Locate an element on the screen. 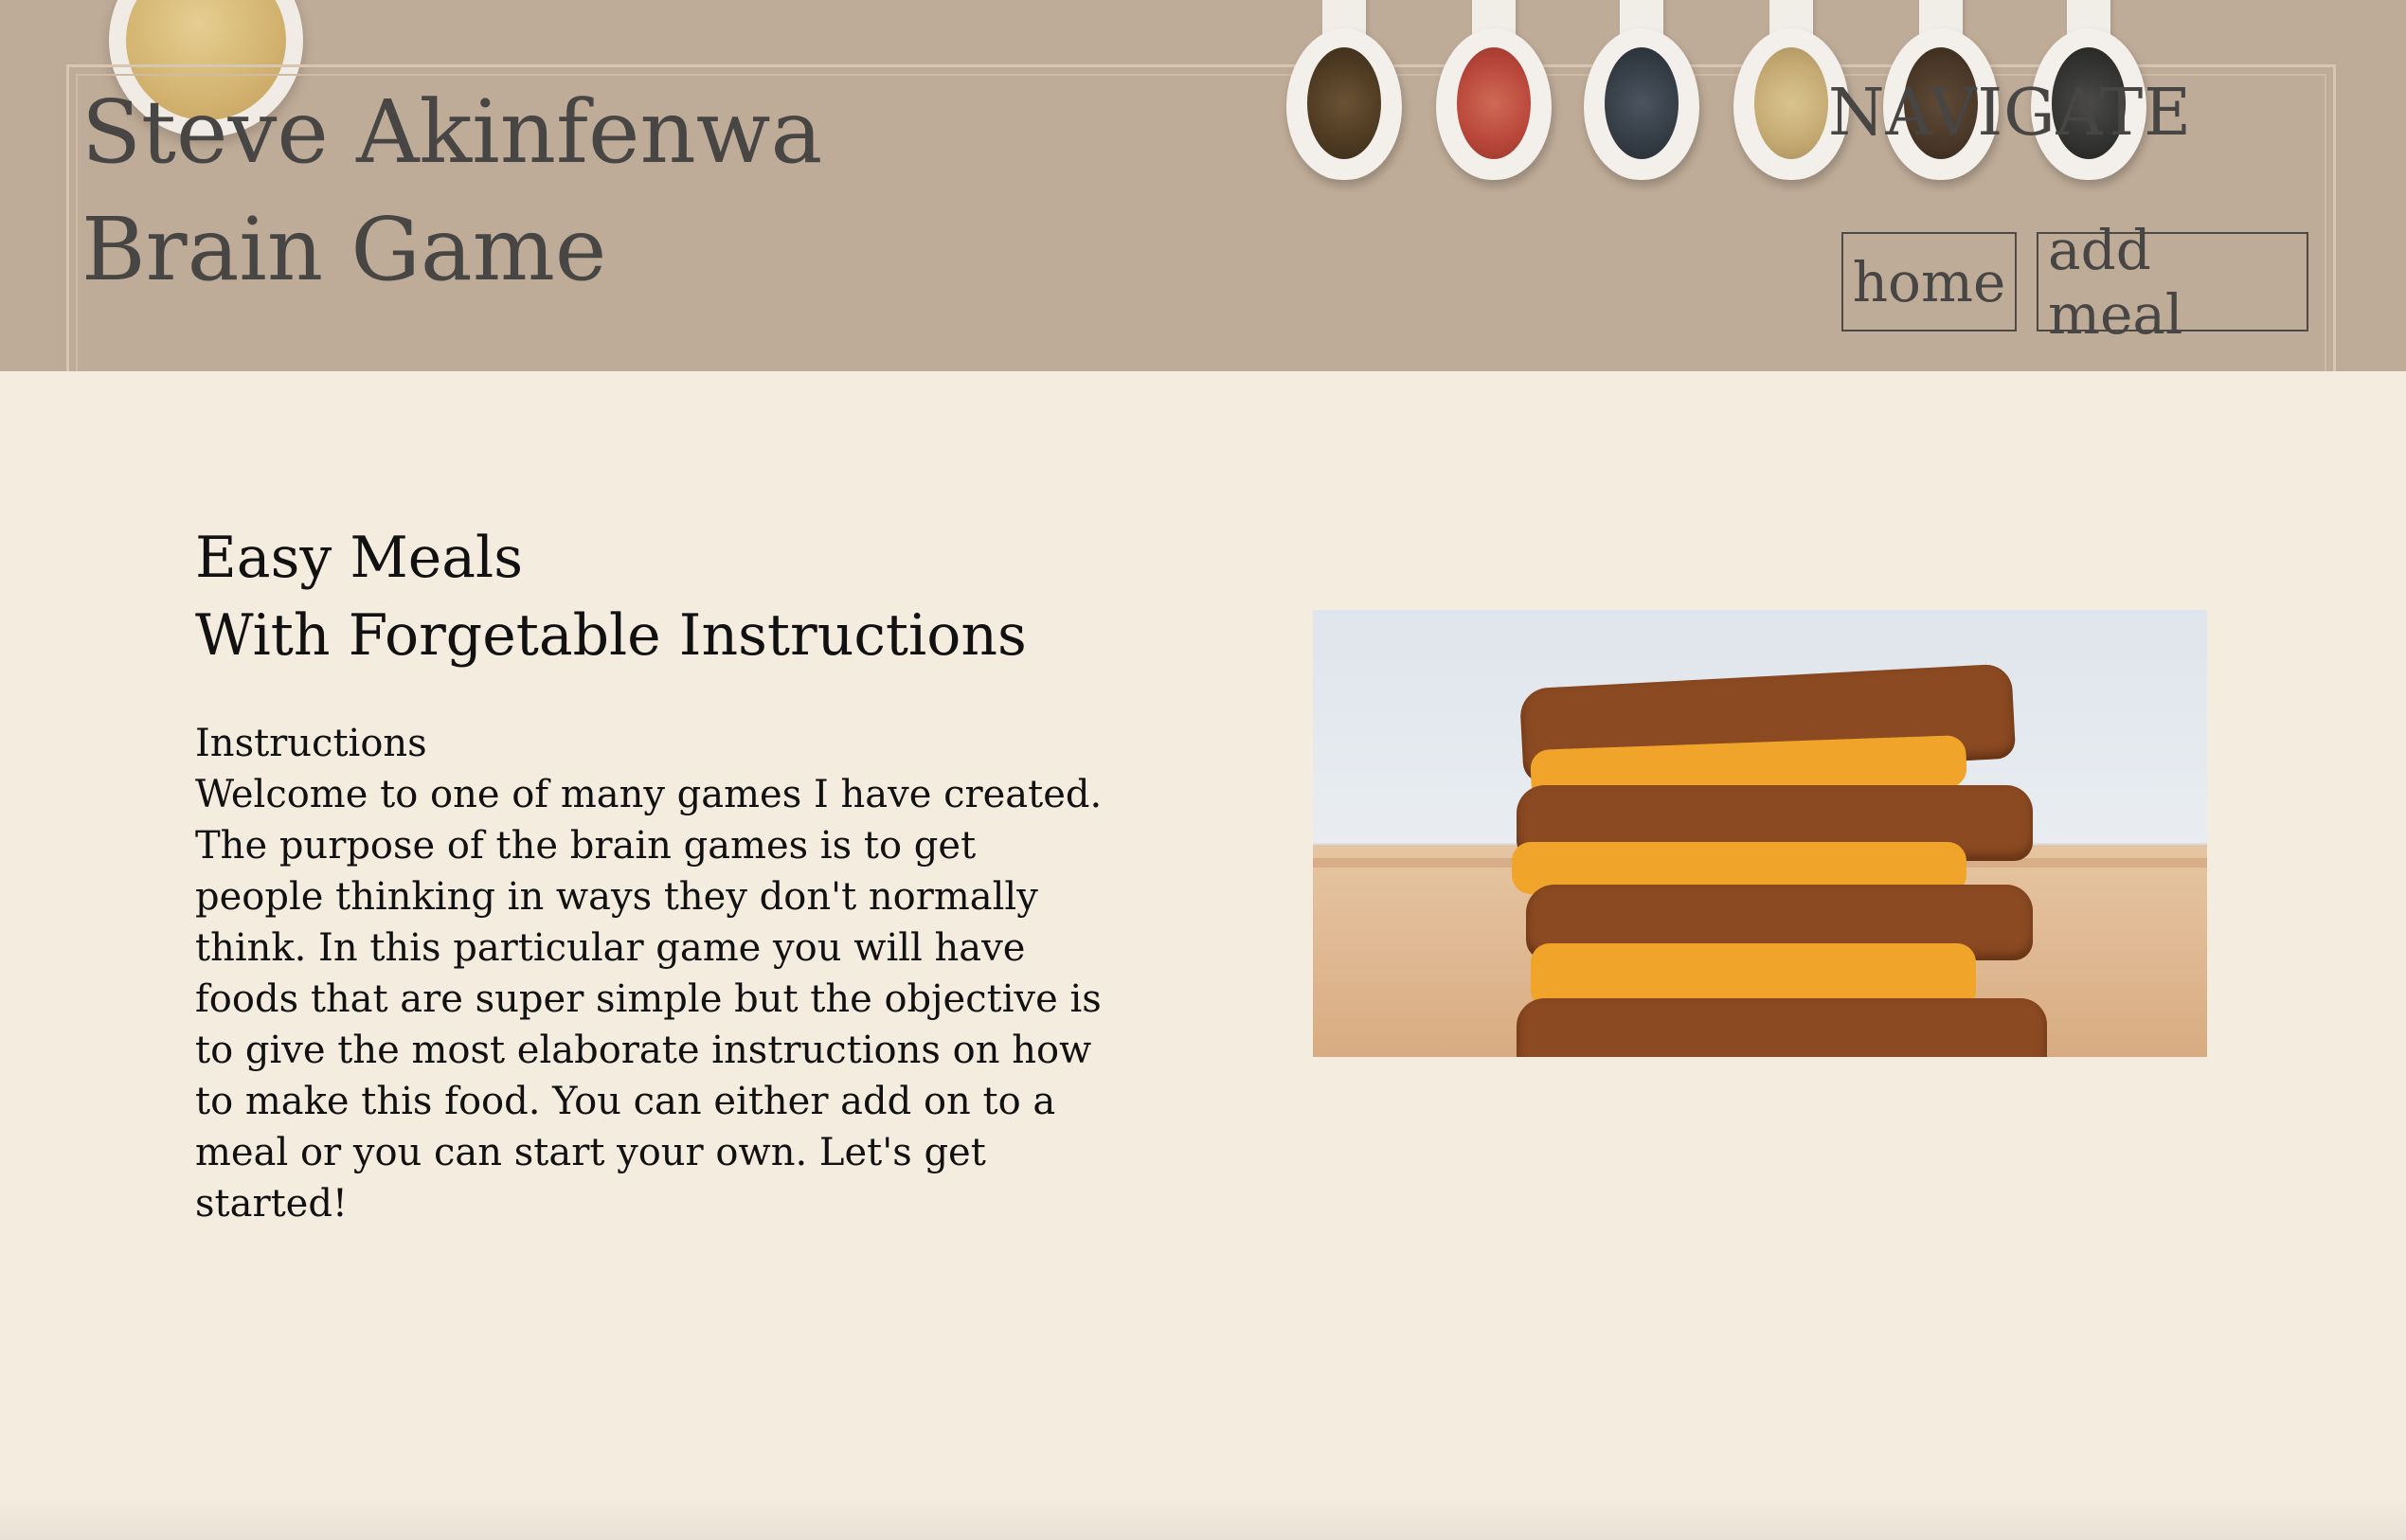 The height and width of the screenshot is (1540, 2406). nav-home-button: home is located at coordinates (1929, 281).